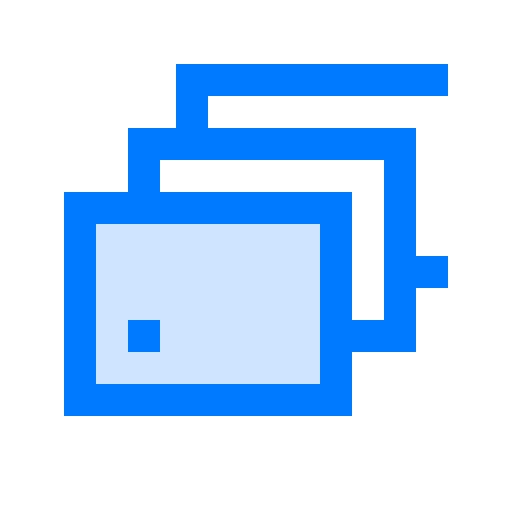  I want to click on middle-card-top-edge, so click(272, 144).